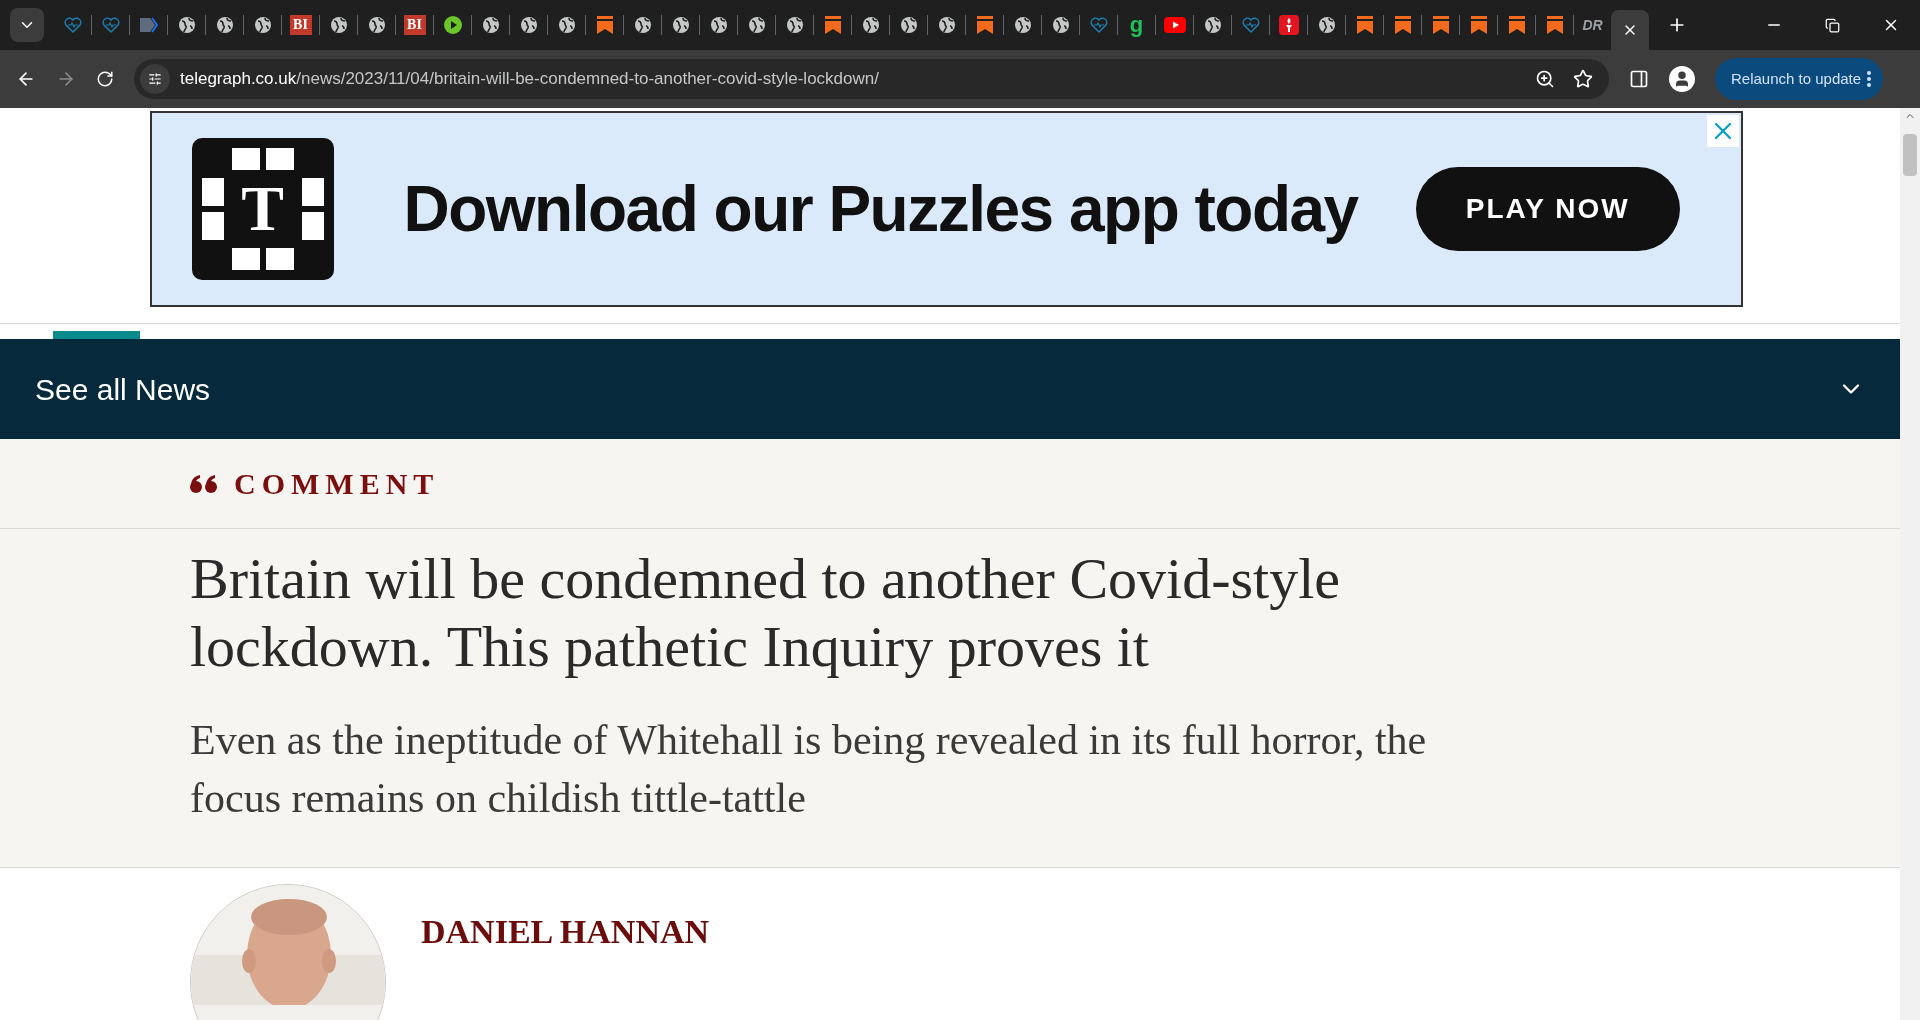 This screenshot has height=1020, width=1920. Describe the element at coordinates (1832, 25) in the screenshot. I see `restore-icon` at that location.